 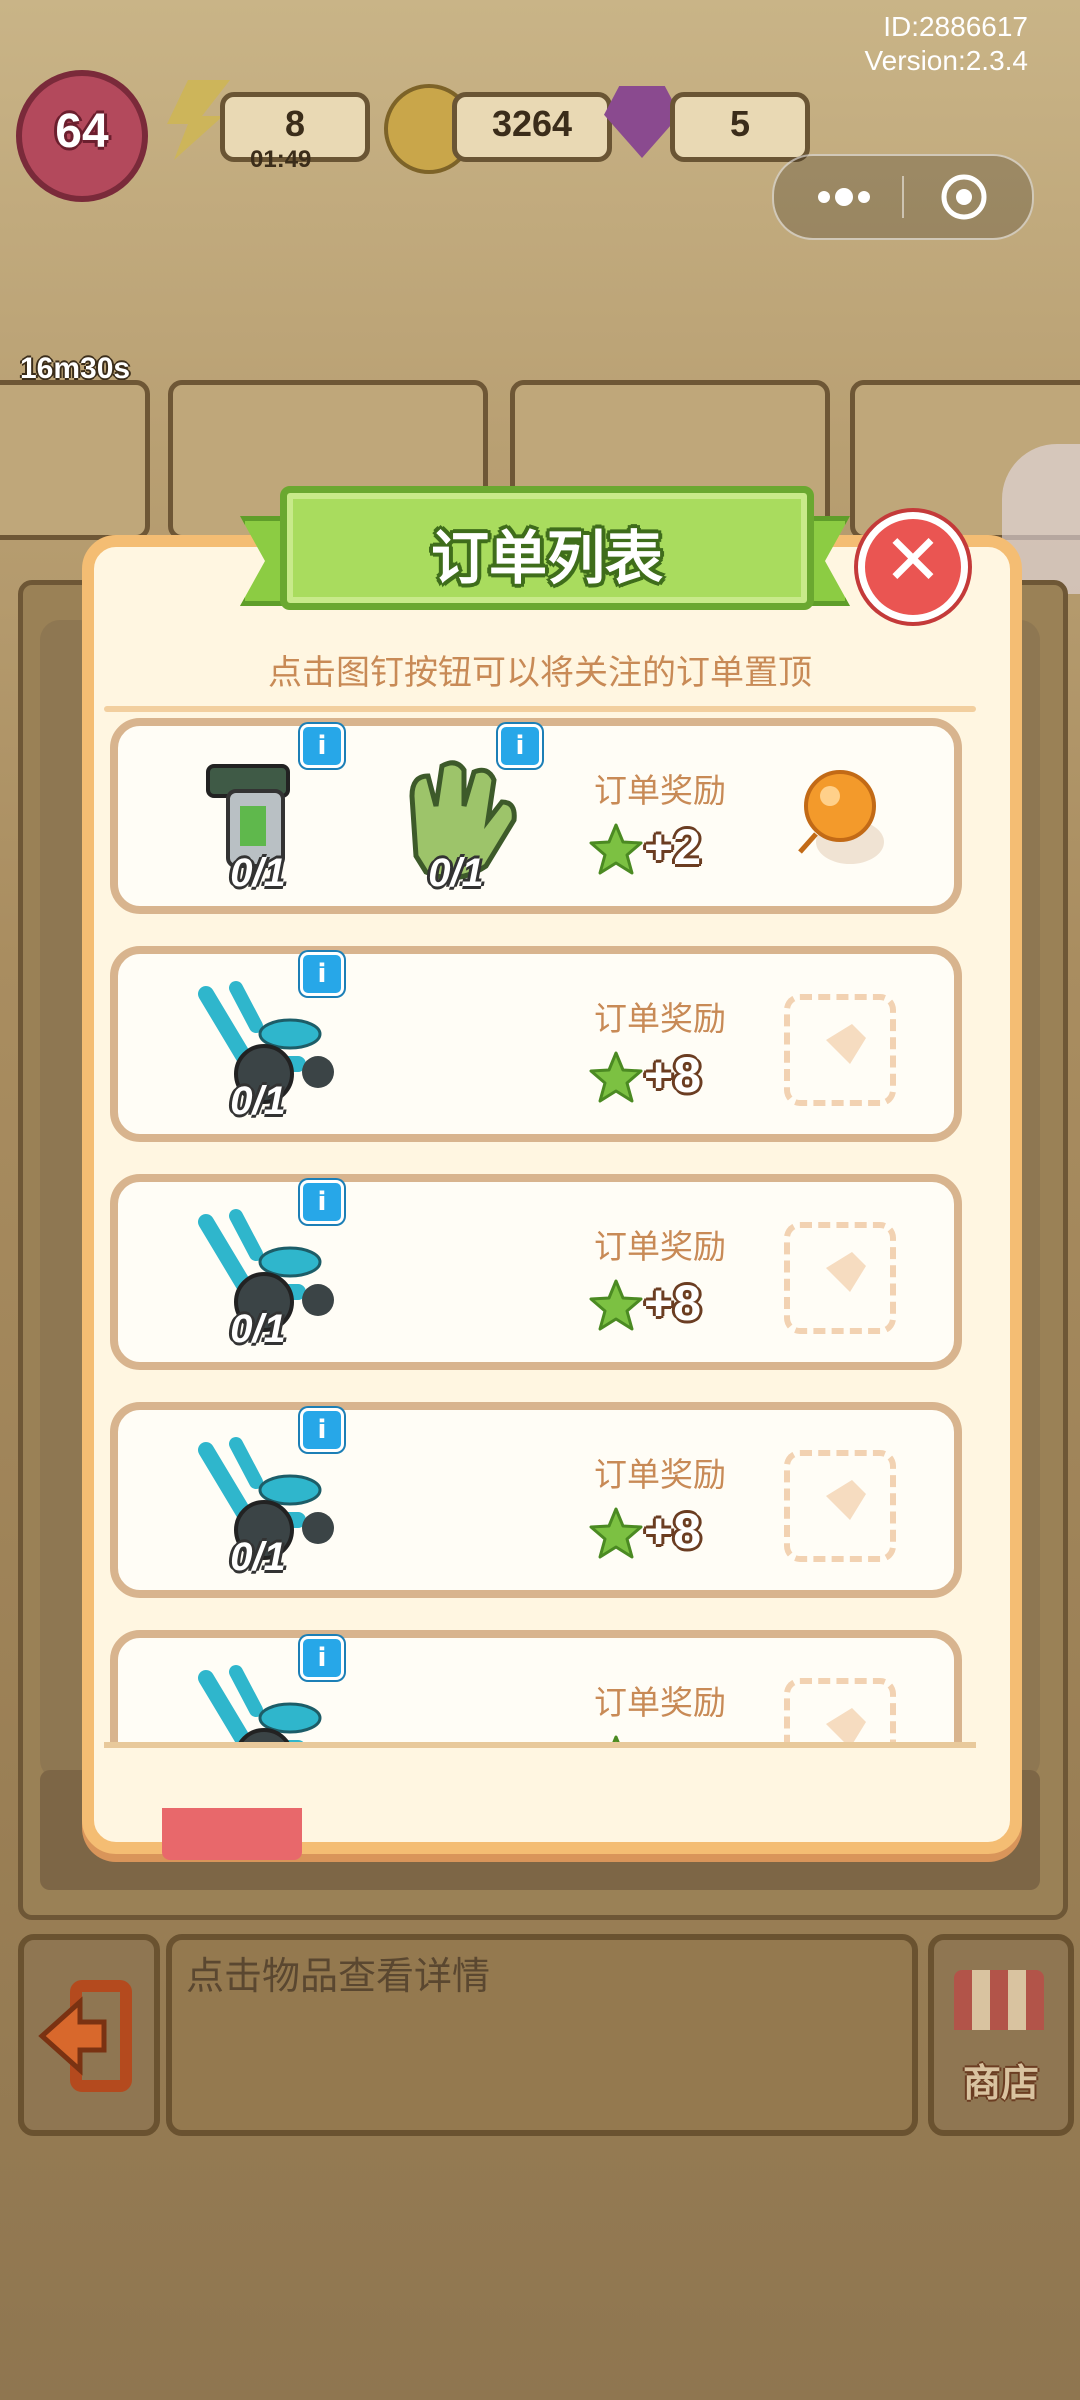 I want to click on item-detail-text: 点击物品查看详情, so click(x=338, y=1976).